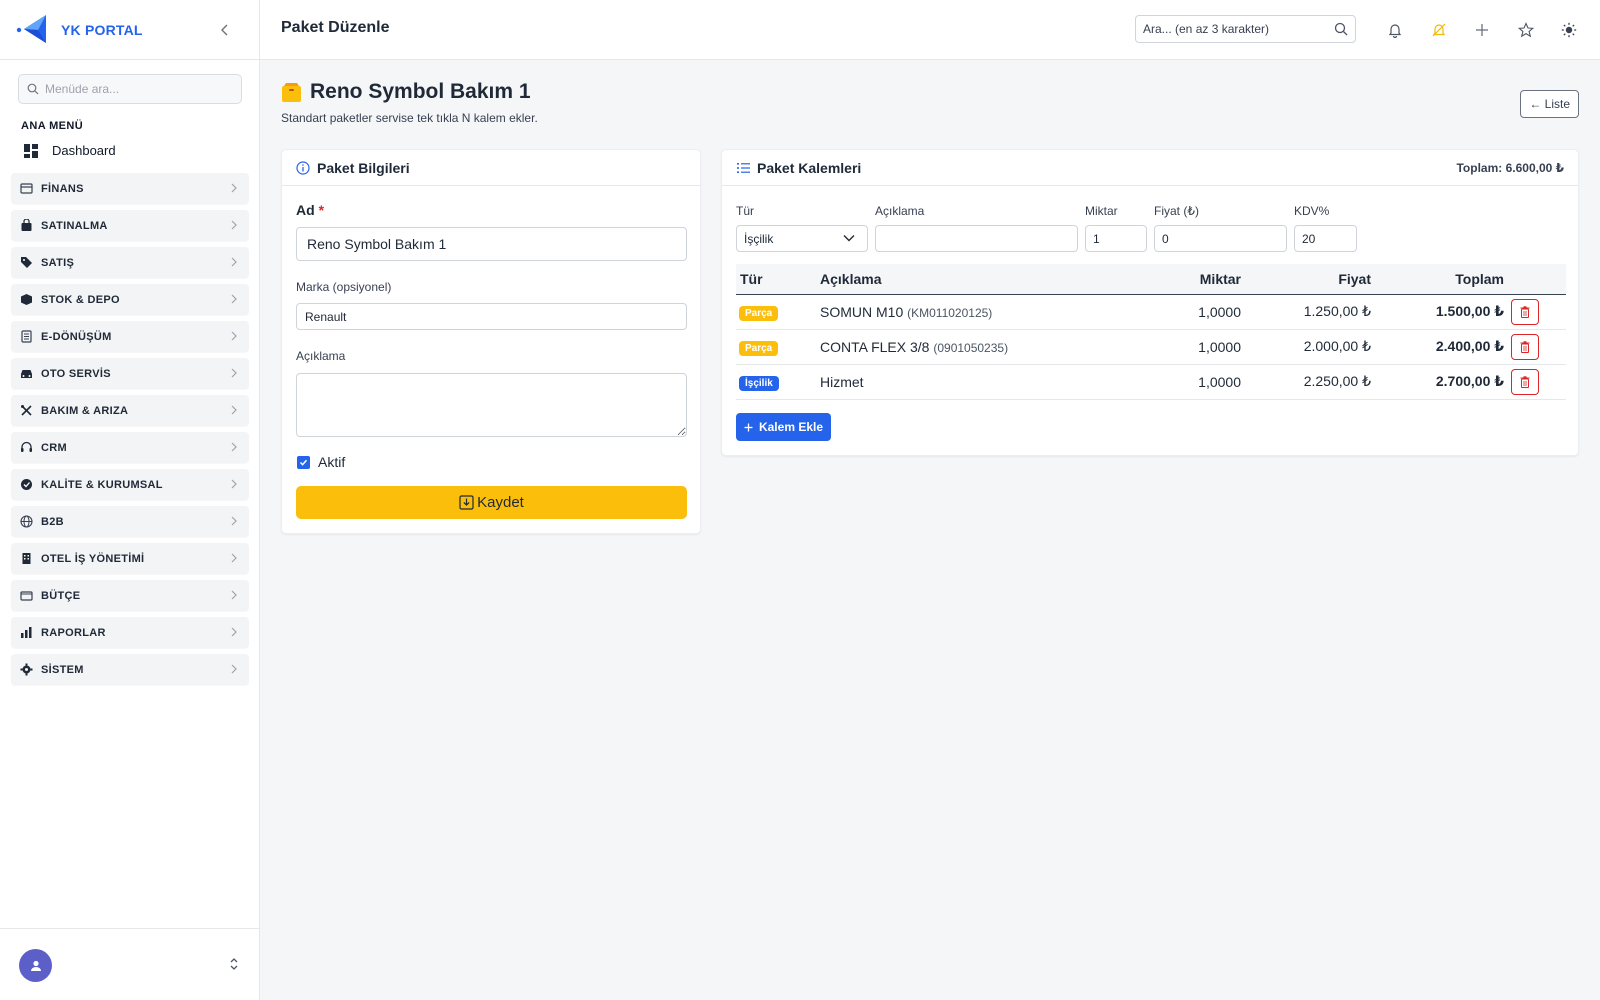 The width and height of the screenshot is (1600, 1000). What do you see at coordinates (130, 225) in the screenshot?
I see `sidebar-item-satinalma: SATINALMA` at bounding box center [130, 225].